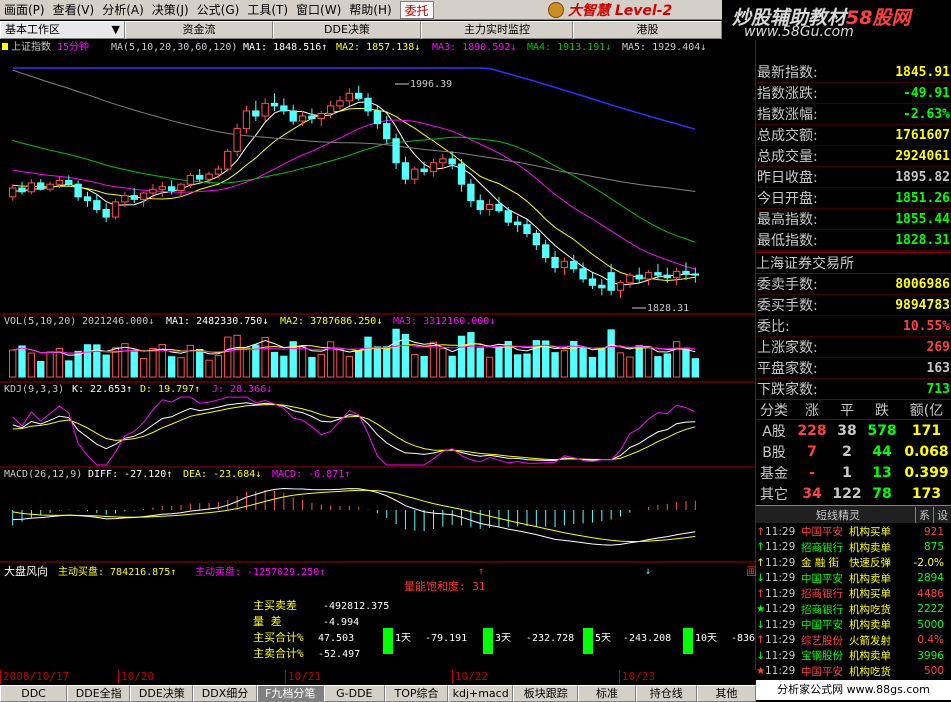 The width and height of the screenshot is (951, 702). I want to click on kdj-d: D: 19.797↑, so click(170, 389).